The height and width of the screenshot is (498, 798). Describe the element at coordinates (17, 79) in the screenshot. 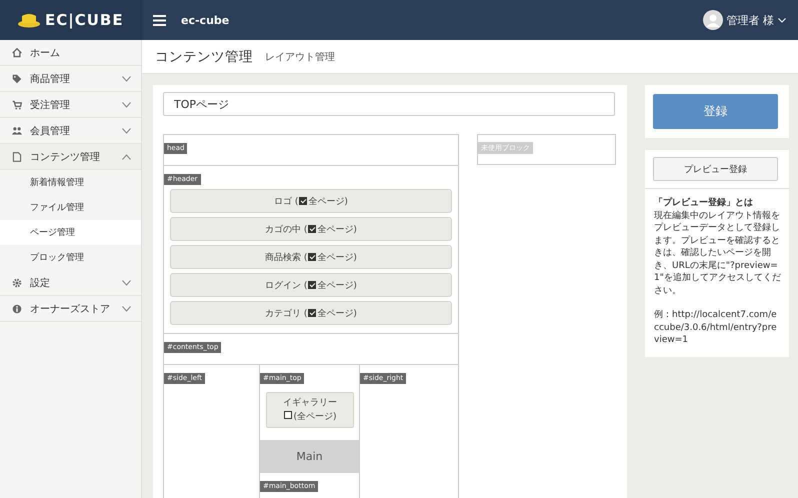

I see `tag-icon` at that location.